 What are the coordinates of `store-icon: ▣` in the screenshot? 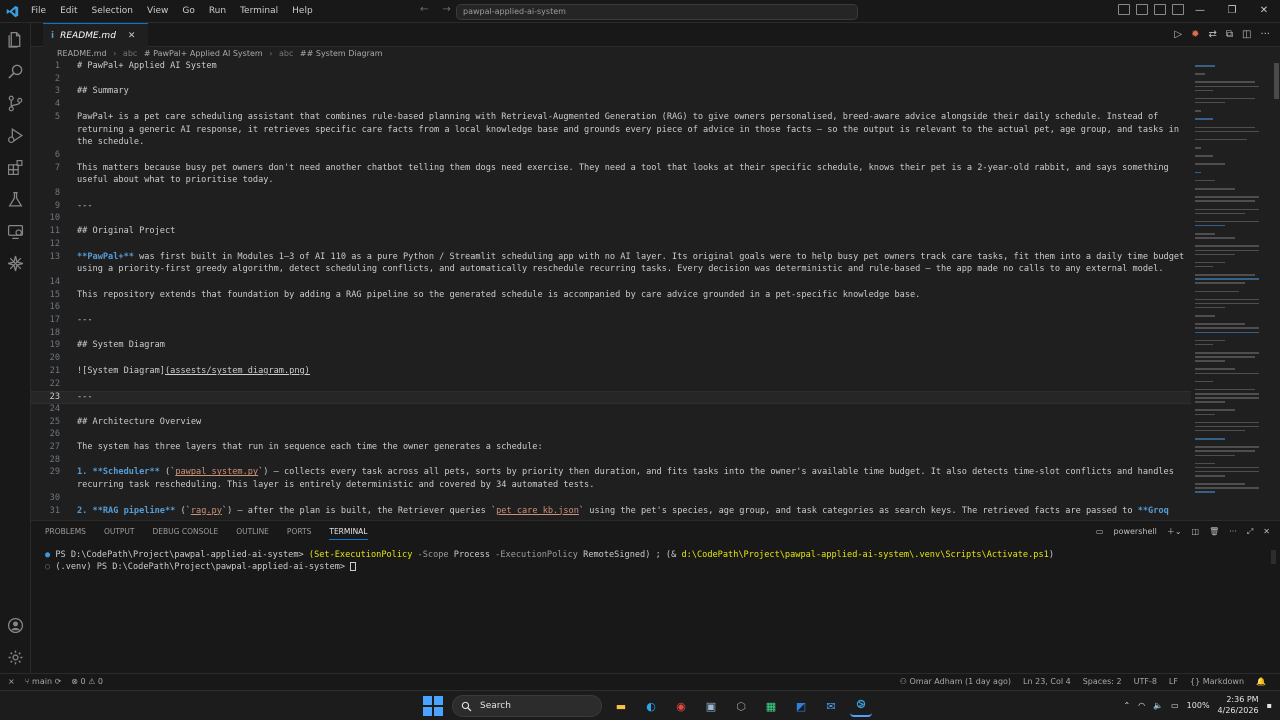 It's located at (711, 706).